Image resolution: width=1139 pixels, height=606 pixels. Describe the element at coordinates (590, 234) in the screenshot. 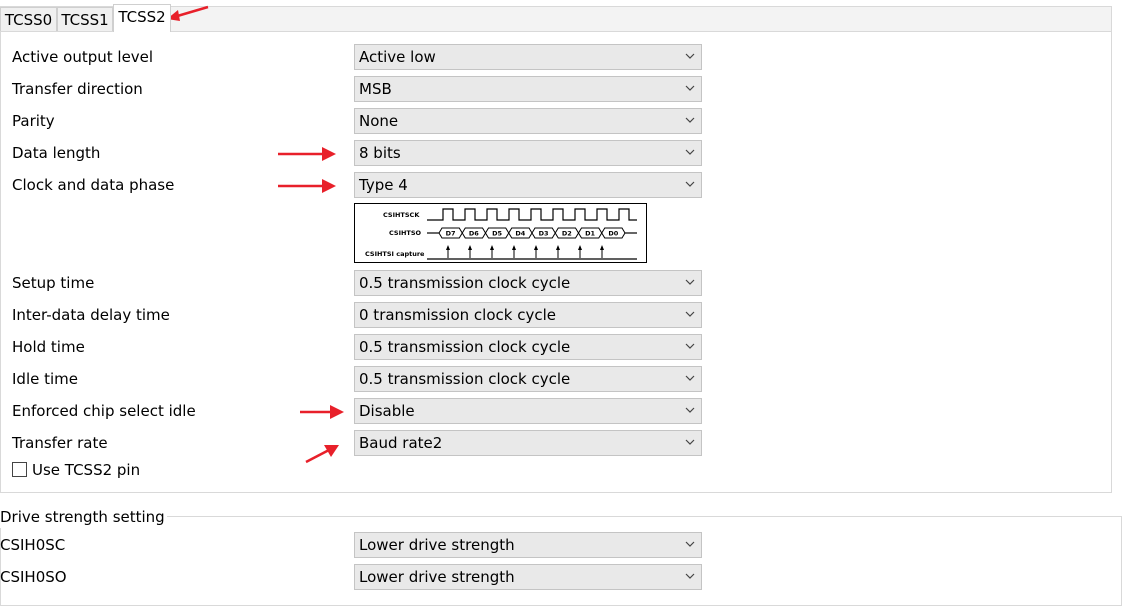

I see `so-bit-label: D1` at that location.